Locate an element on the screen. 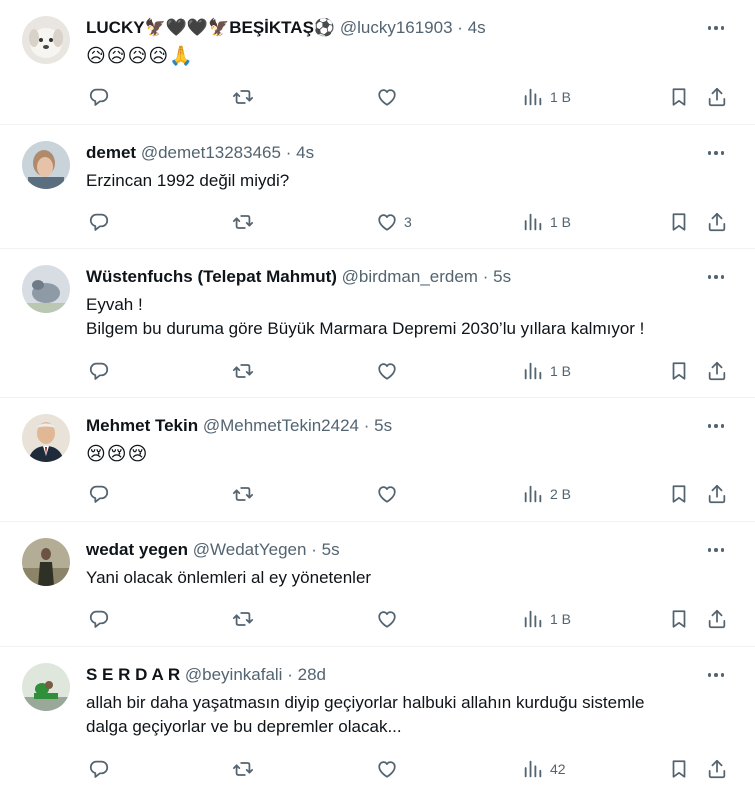 This screenshot has width=755, height=794. like-button: 3 is located at coordinates (394, 222).